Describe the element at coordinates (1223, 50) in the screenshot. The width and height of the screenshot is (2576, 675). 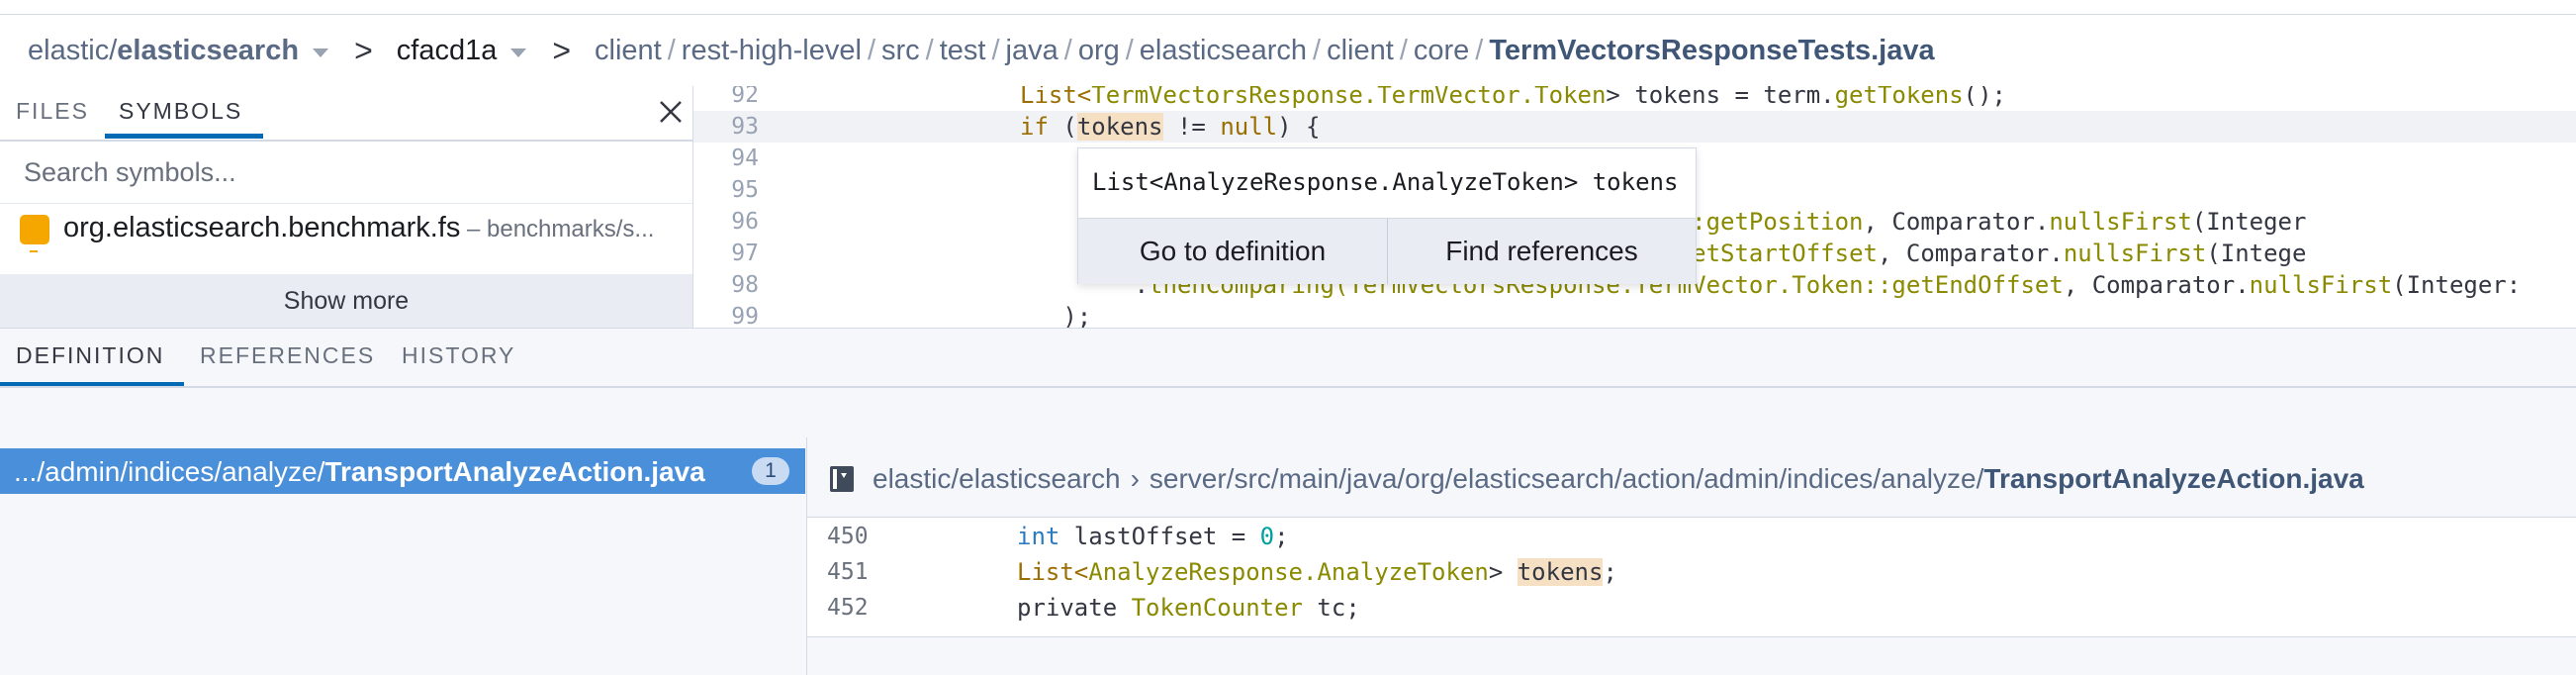
I see `breadcrumb-path-segment: elasticsearch` at that location.